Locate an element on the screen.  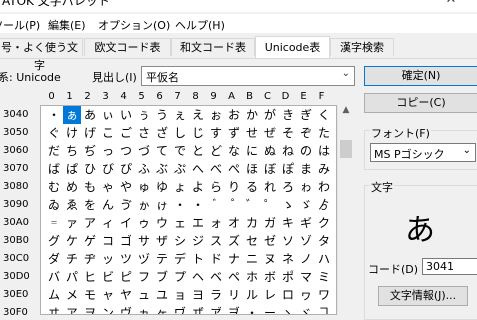
char-cell: こ is located at coordinates (108, 133).